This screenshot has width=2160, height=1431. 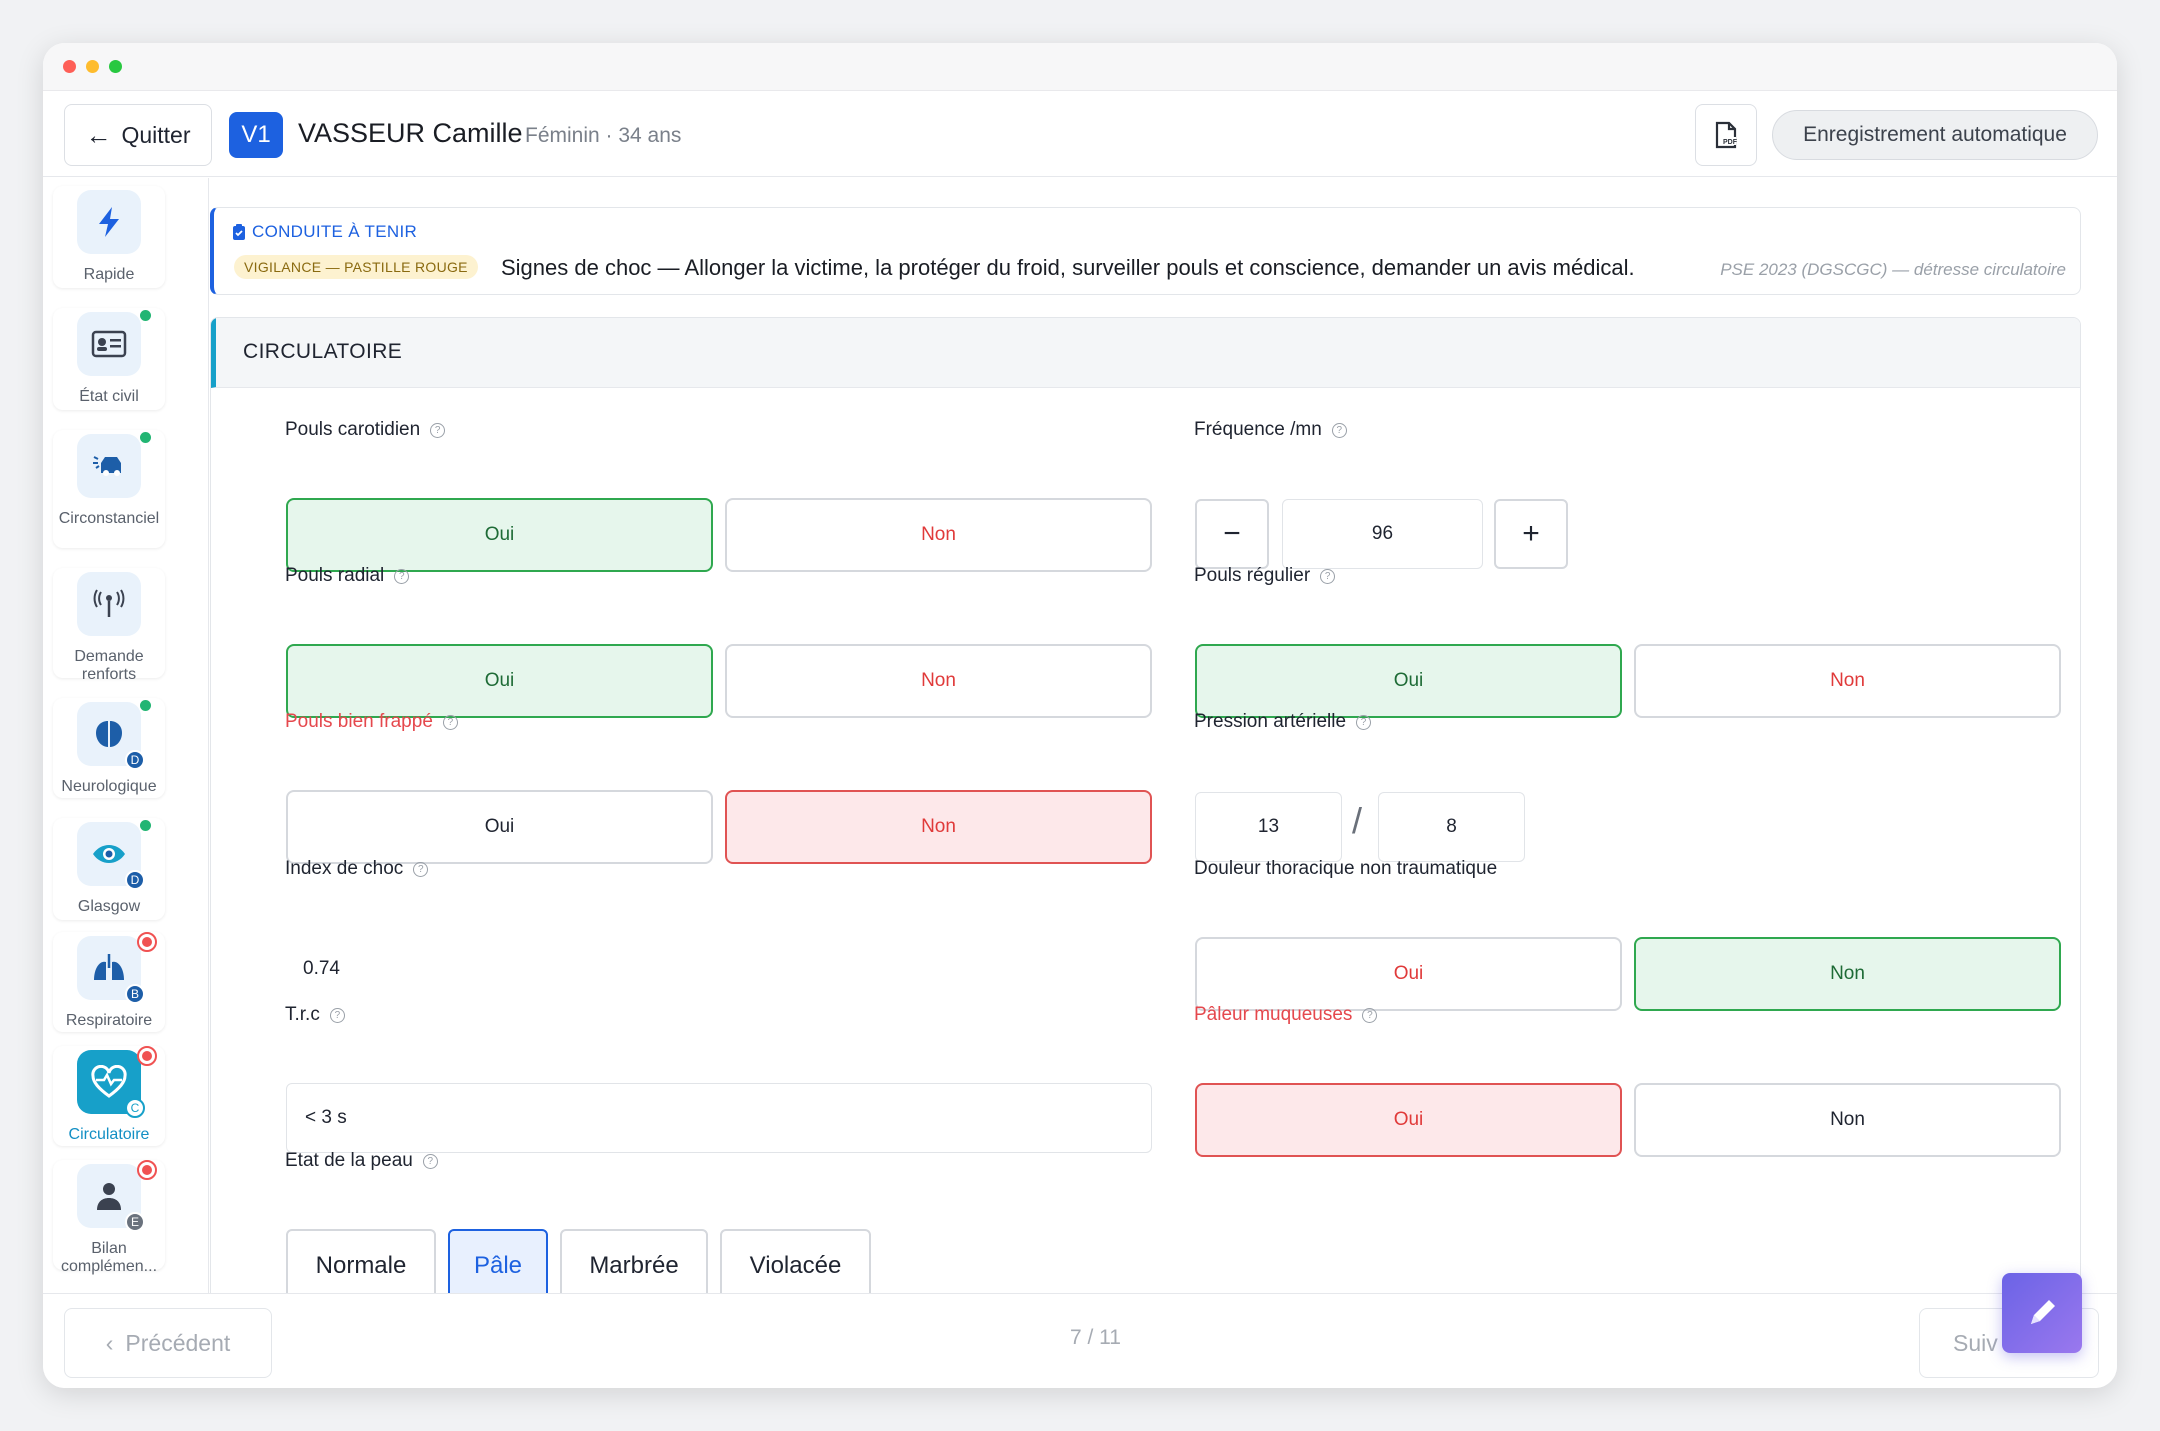 What do you see at coordinates (795, 1266) in the screenshot?
I see `peau-option-violacee: Violacée` at bounding box center [795, 1266].